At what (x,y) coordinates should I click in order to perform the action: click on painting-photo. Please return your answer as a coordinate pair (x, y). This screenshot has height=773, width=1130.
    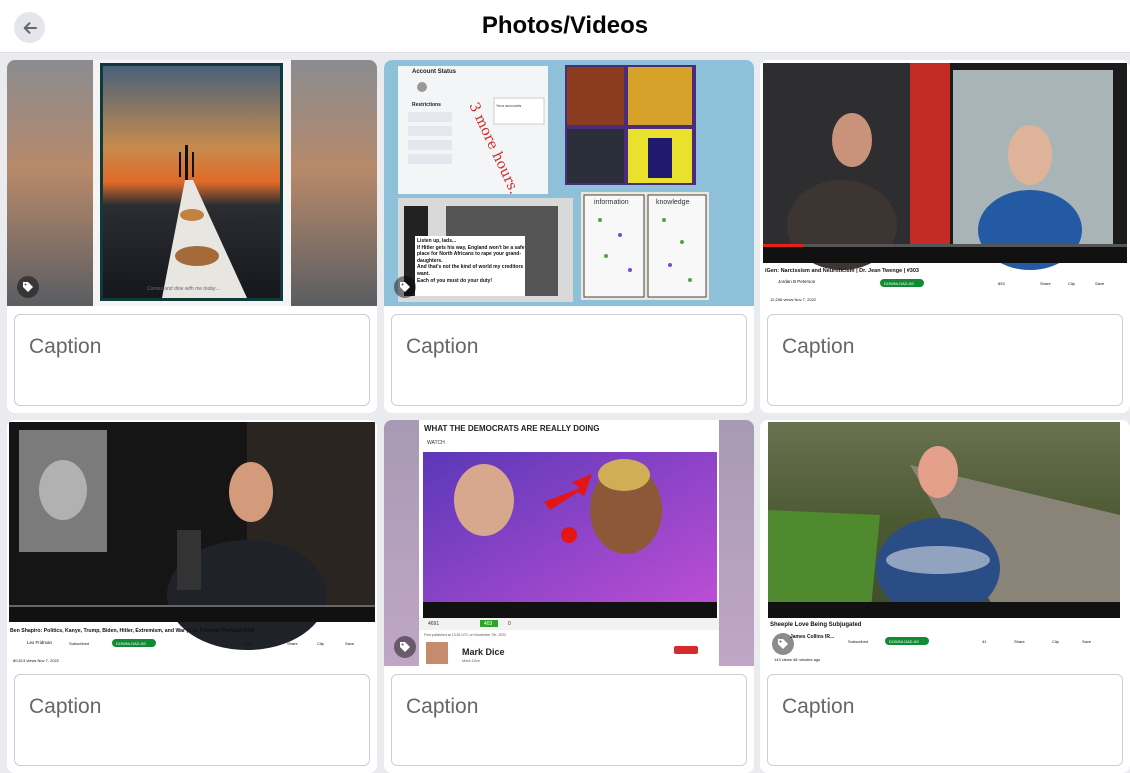
    Looking at the image, I should click on (192, 183).